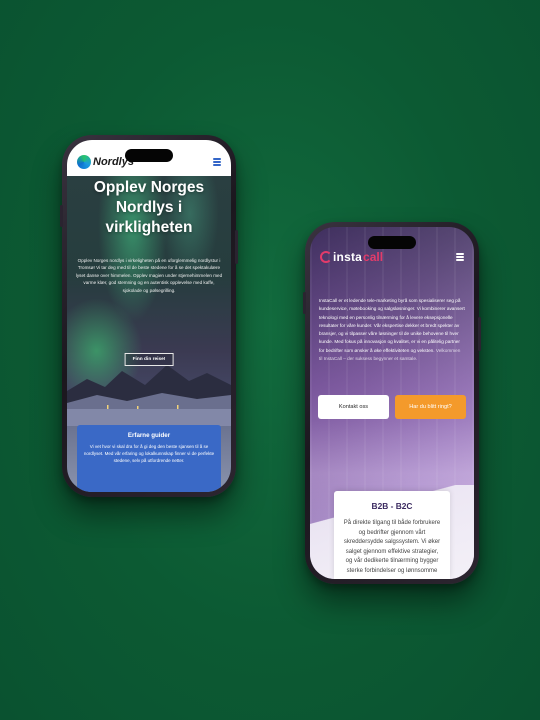 This screenshot has width=540, height=720. Describe the element at coordinates (149, 435) in the screenshot. I see `guides-card-title: Erfarne guider` at that location.